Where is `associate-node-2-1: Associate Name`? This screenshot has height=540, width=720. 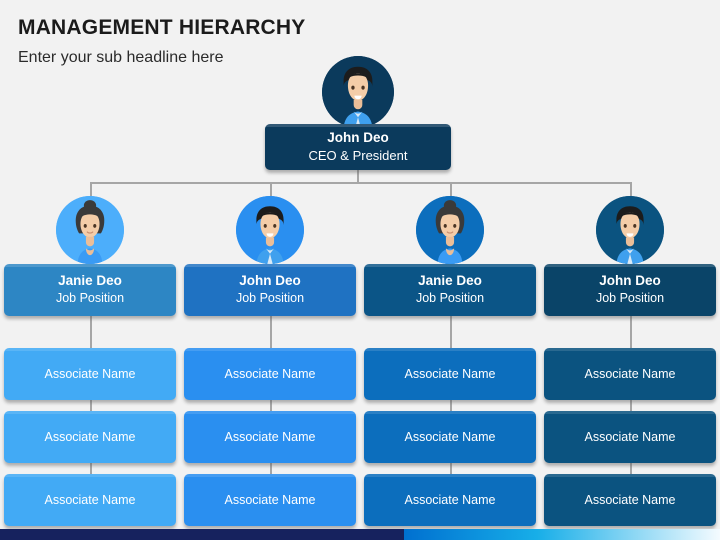
associate-node-2-1: Associate Name is located at coordinates (270, 374).